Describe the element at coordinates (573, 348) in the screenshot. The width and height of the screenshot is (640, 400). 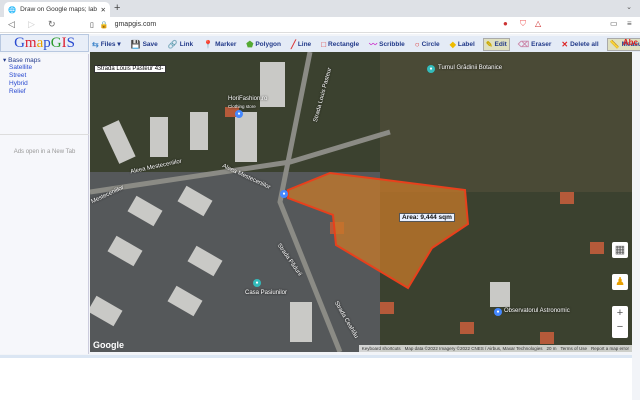
I see `terms-link: Terms of Use` at that location.